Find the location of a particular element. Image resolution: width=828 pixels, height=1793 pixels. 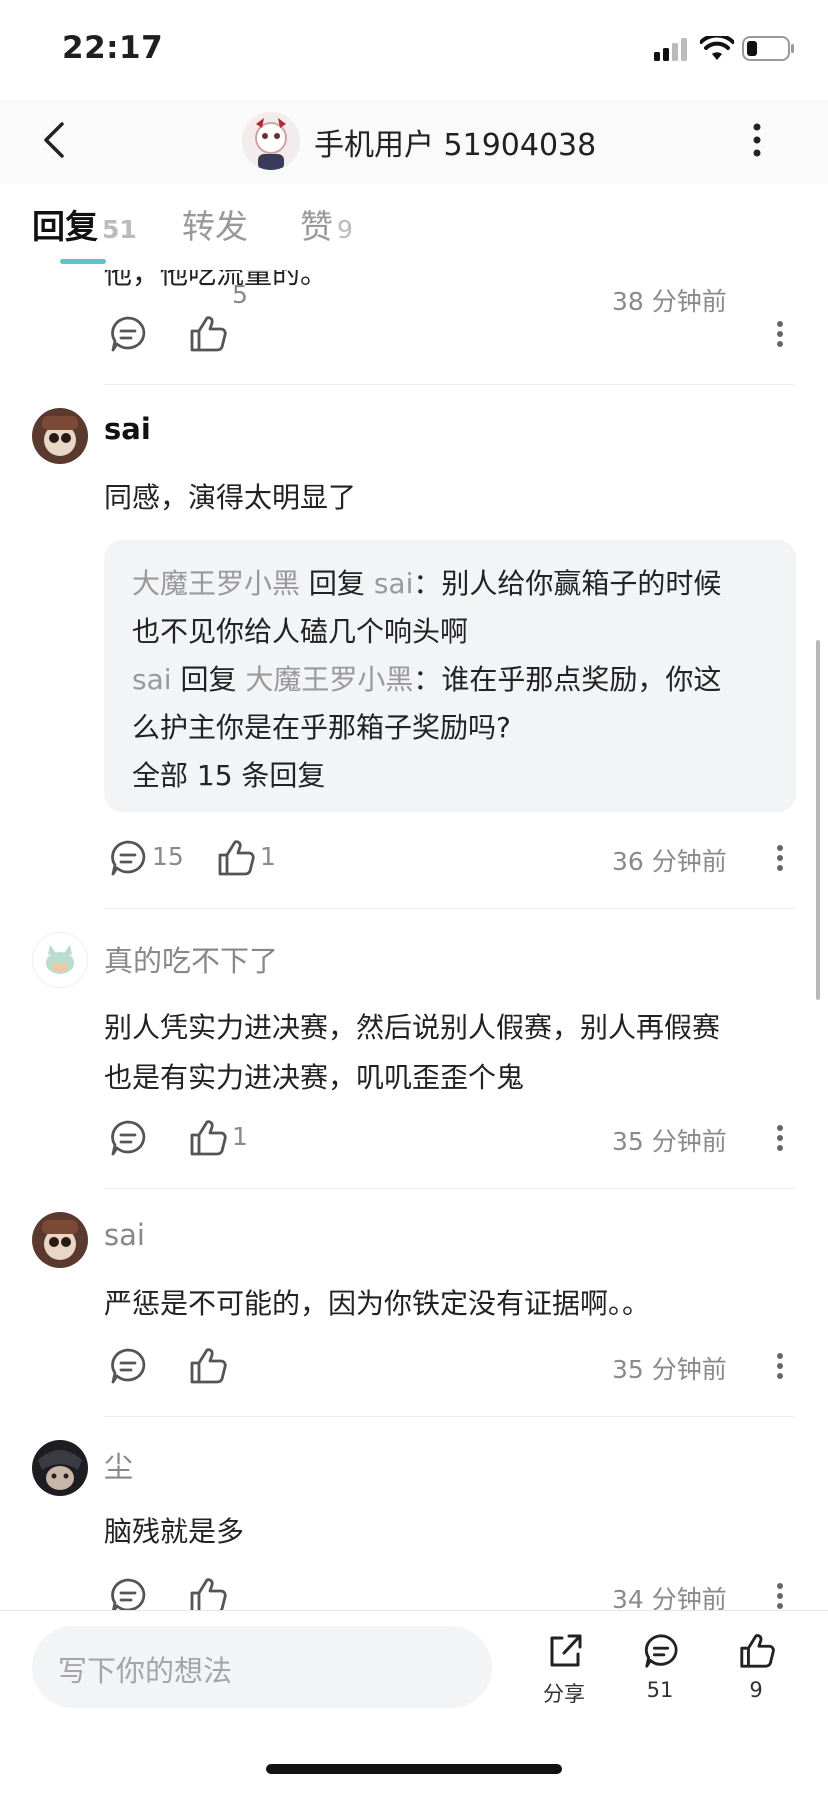

sub-reply-line: sai 回复 大魔王罗小黑：谁在乎那点奖励，你这 is located at coordinates (426, 678).